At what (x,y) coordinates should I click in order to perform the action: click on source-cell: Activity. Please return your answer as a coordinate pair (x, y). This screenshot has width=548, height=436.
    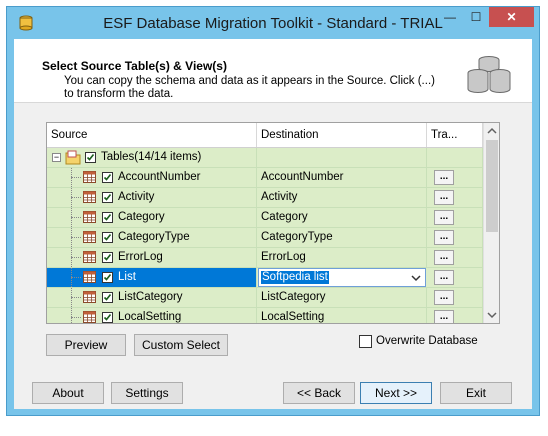
    Looking at the image, I should click on (152, 197).